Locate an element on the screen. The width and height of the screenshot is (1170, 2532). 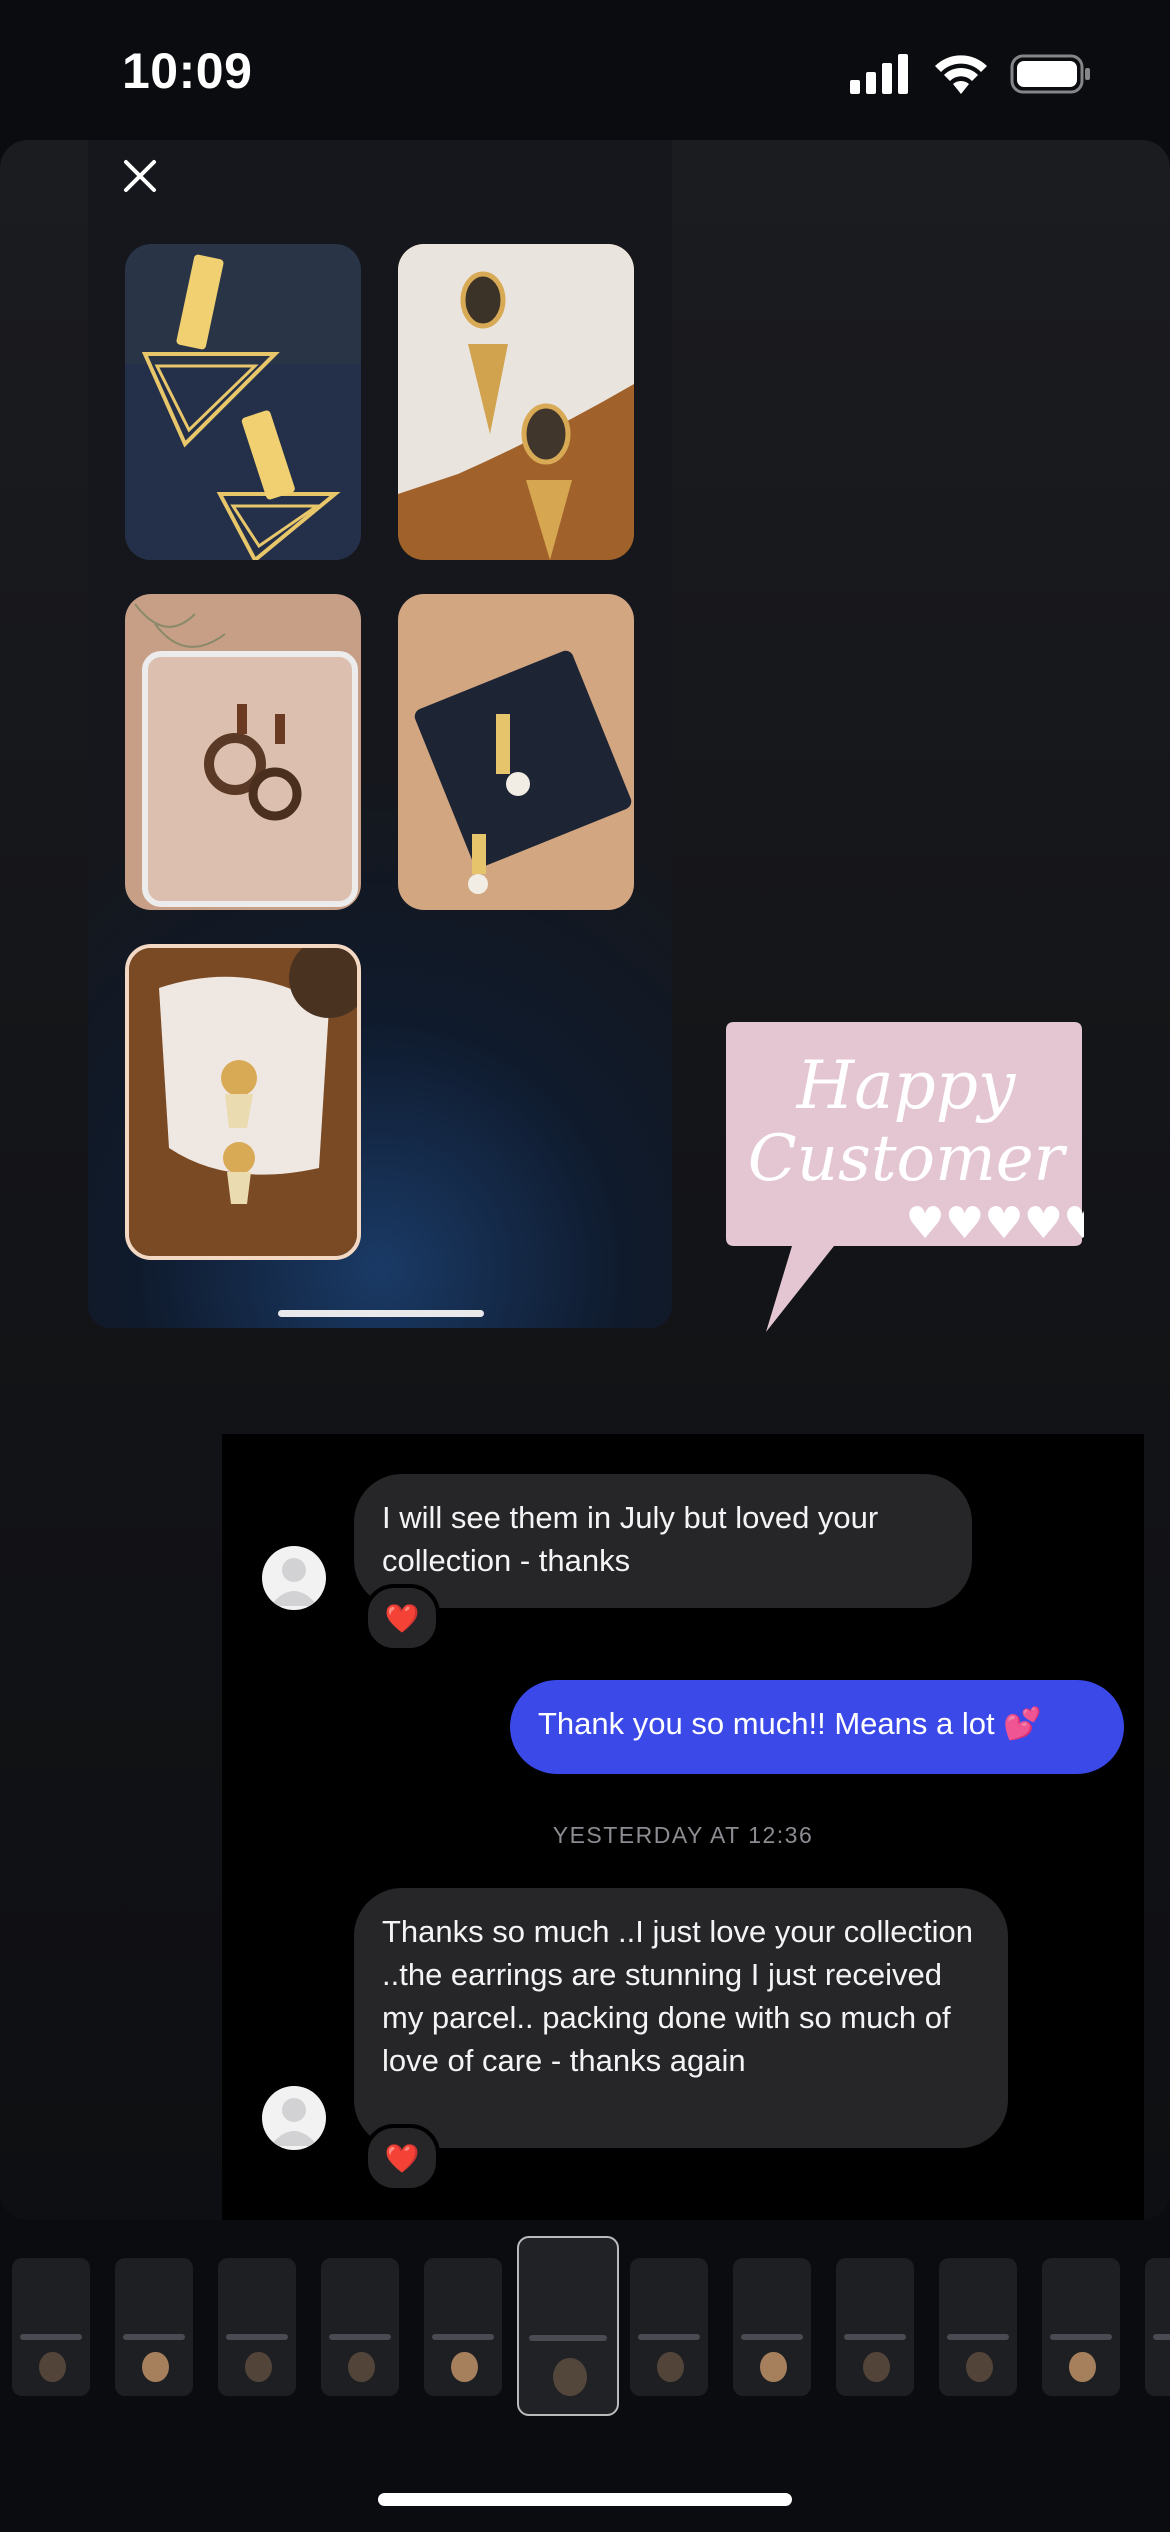
product-photo-stone-earrings is located at coordinates (516, 402).